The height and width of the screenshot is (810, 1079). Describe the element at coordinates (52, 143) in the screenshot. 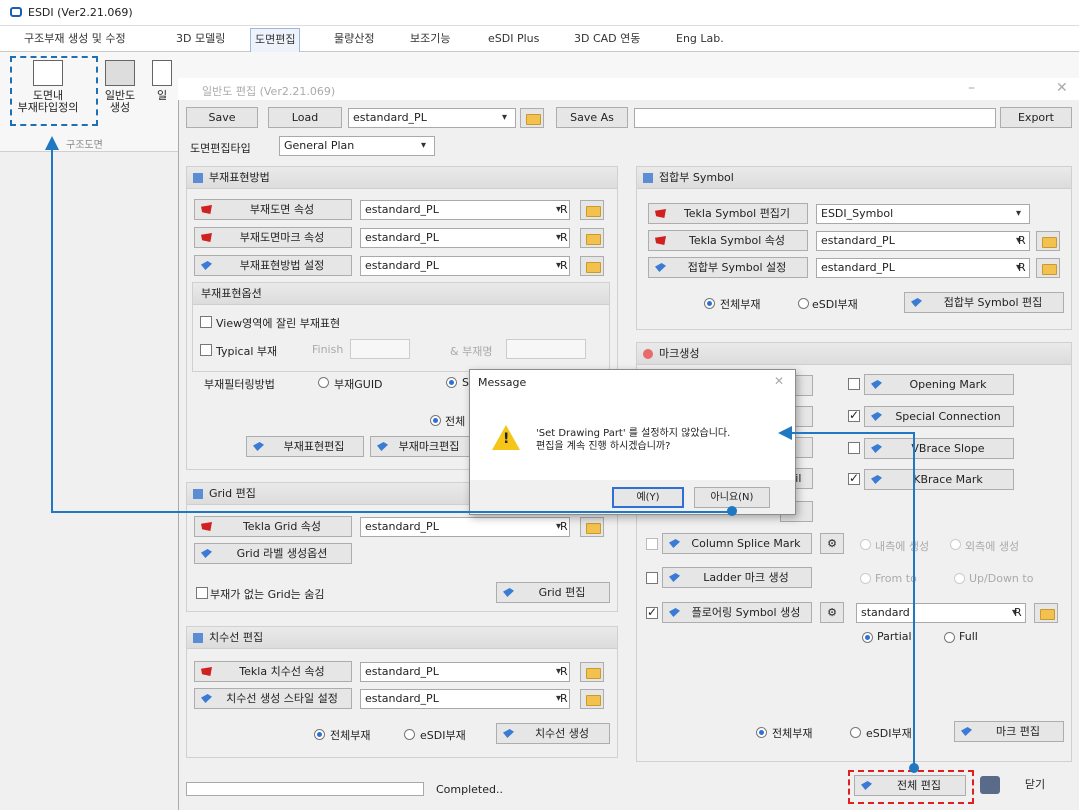

I see `arrow-head-up` at that location.